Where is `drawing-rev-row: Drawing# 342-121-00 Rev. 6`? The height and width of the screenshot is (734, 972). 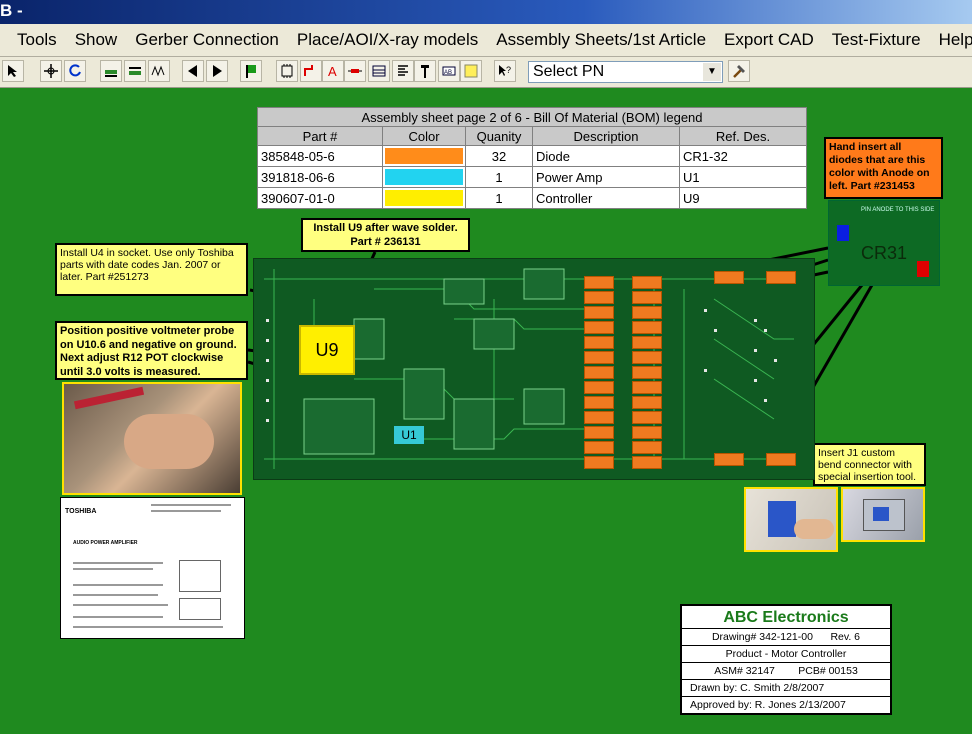
drawing-rev-row: Drawing# 342-121-00 Rev. 6 is located at coordinates (786, 637).